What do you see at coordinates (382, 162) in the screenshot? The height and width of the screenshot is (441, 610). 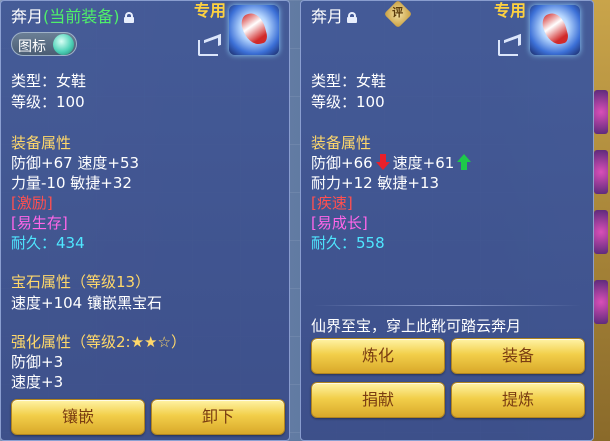 I see `arrow-down-icon` at bounding box center [382, 162].